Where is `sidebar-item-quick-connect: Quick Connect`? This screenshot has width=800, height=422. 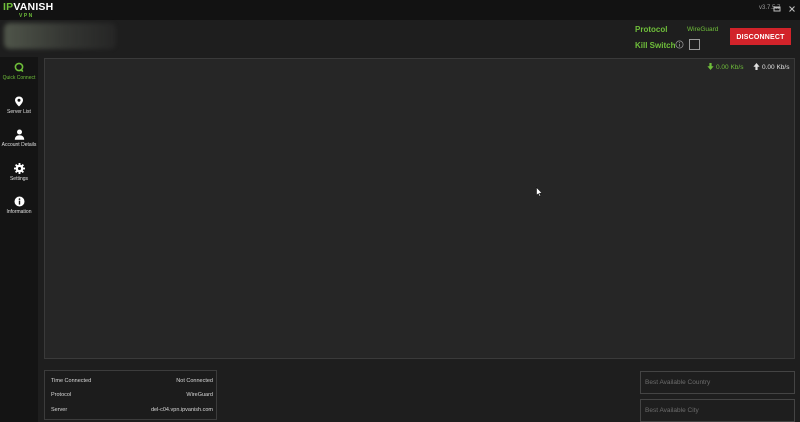
sidebar-item-quick-connect: Quick Connect is located at coordinates (19, 77).